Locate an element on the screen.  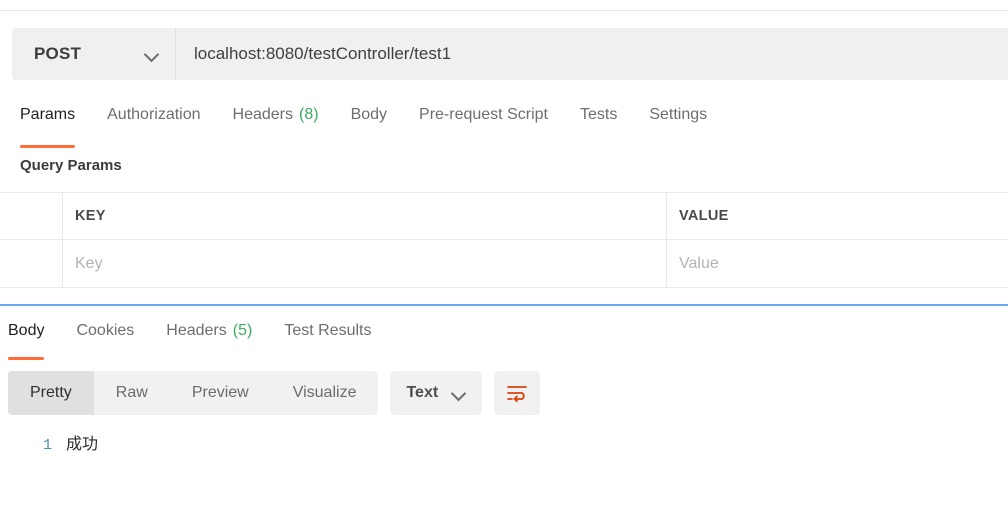
table-row: Key Value is located at coordinates (504, 263).